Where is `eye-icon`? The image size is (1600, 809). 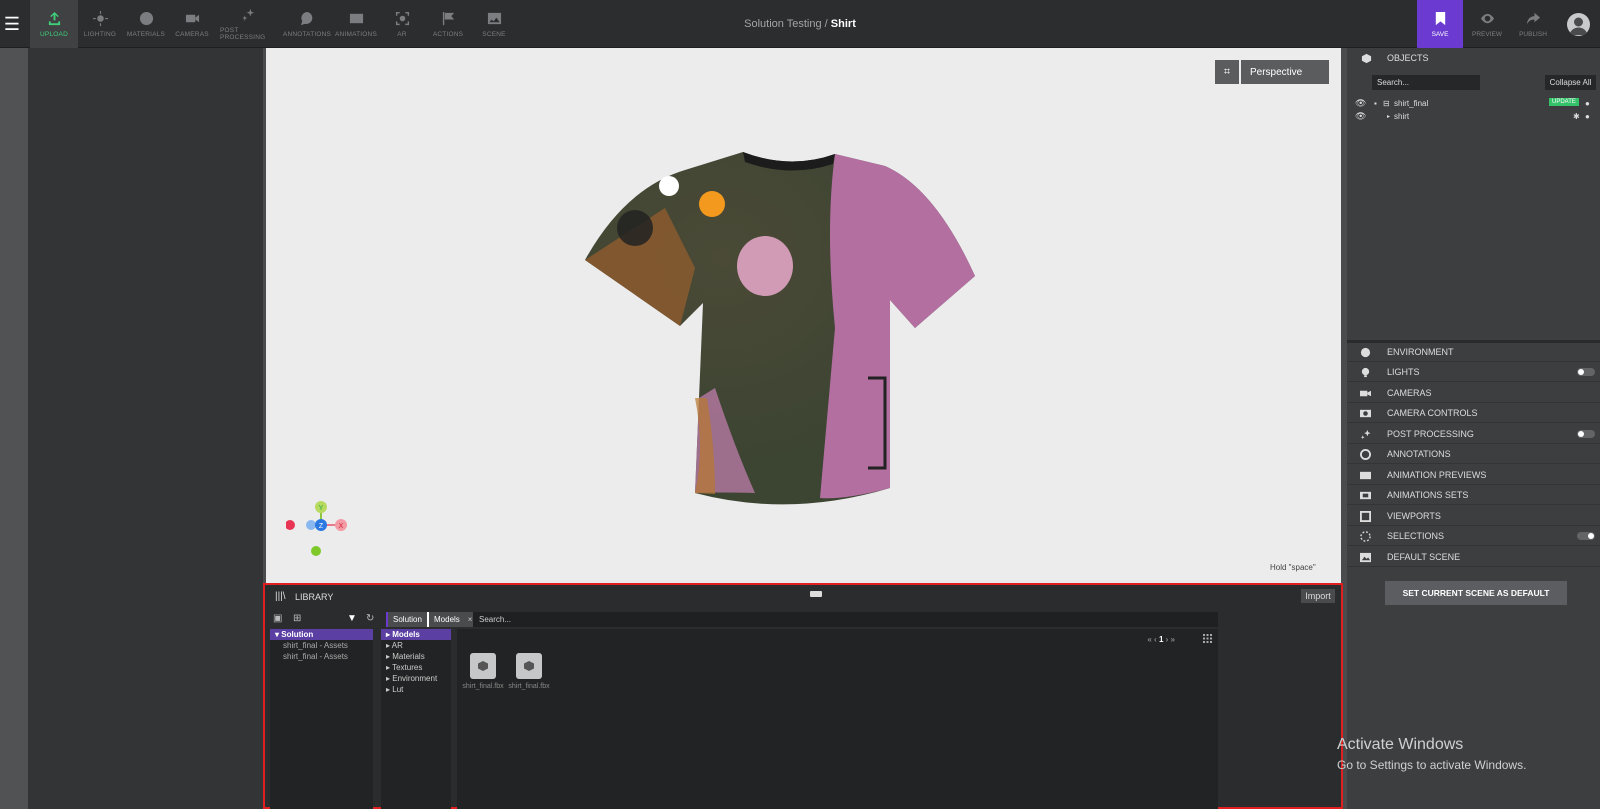 eye-icon is located at coordinates (1487, 18).